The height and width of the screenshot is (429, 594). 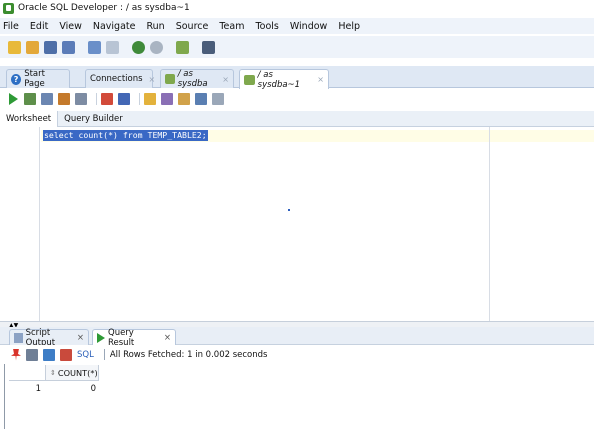 I want to click on tab-query-builder: Query Builder, so click(x=93, y=119).